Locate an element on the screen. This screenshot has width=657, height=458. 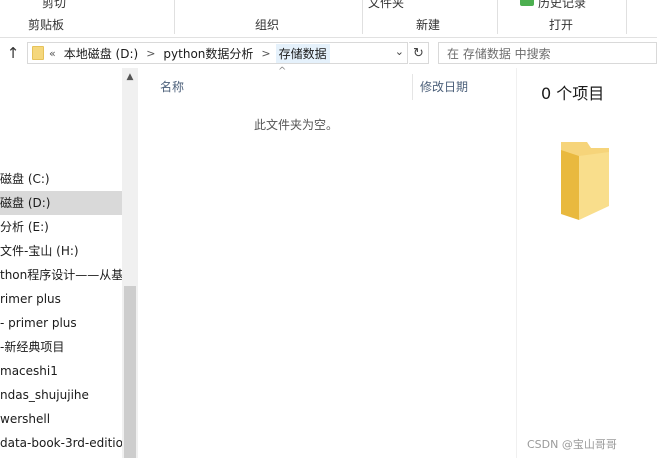
nav-item-folder: thon程序设计——从基 is located at coordinates (61, 275).